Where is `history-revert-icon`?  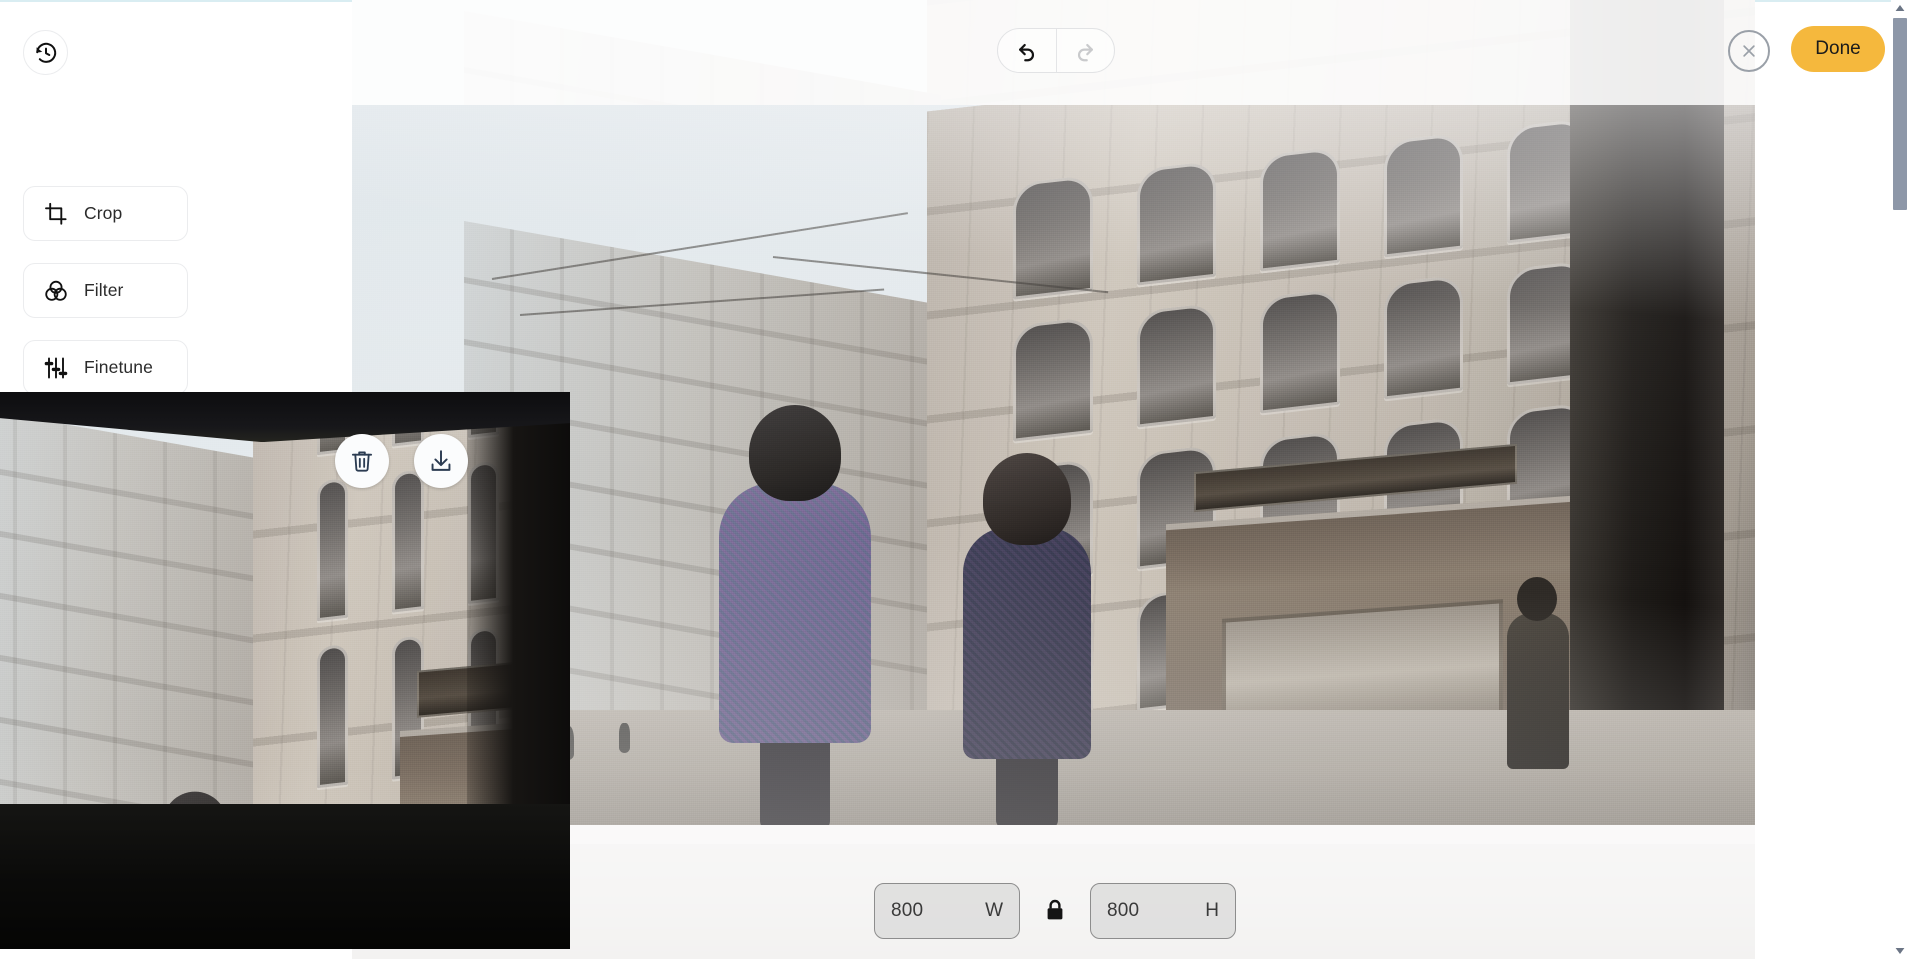 history-revert-icon is located at coordinates (45, 52).